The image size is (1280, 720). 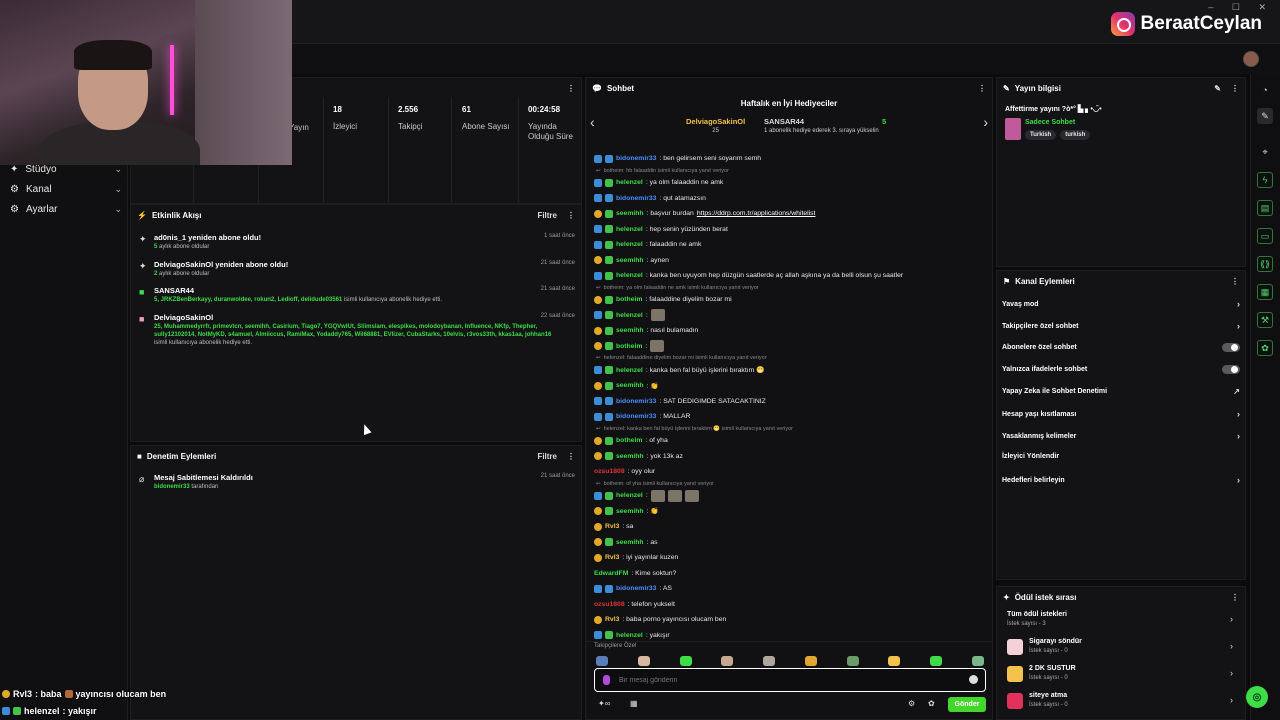 What do you see at coordinates (66, 169) in the screenshot?
I see `sidebar-item-studio: ✦ Stüdyo ⌄` at bounding box center [66, 169].